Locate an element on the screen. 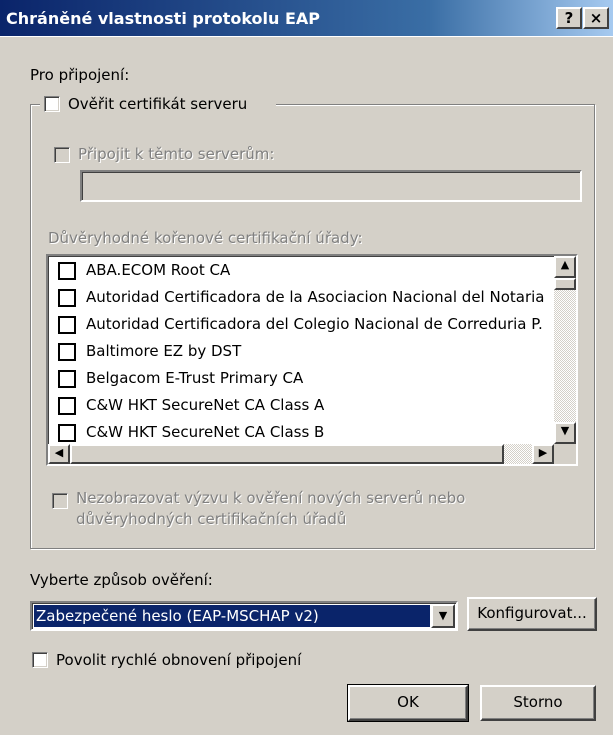 Image resolution: width=613 pixels, height=735 pixels. close-button: × is located at coordinates (596, 18).